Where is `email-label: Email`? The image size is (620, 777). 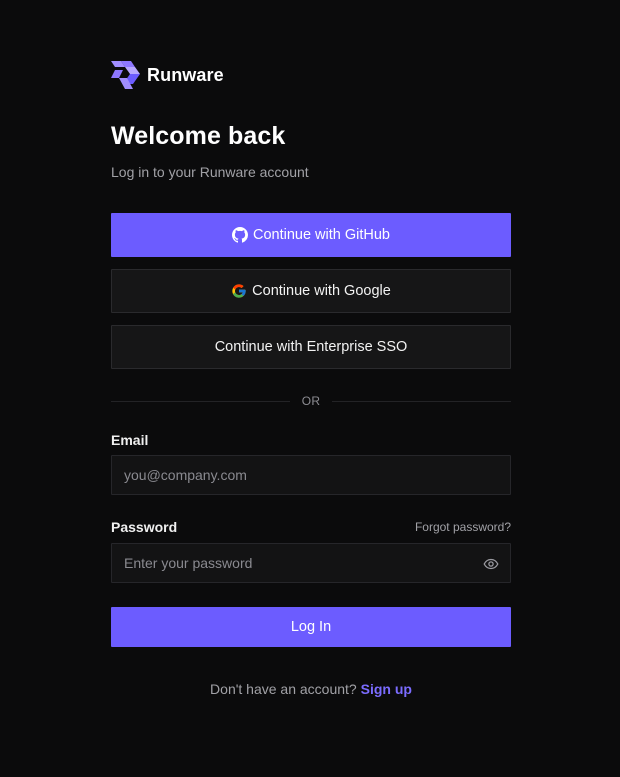 email-label: Email is located at coordinates (130, 440).